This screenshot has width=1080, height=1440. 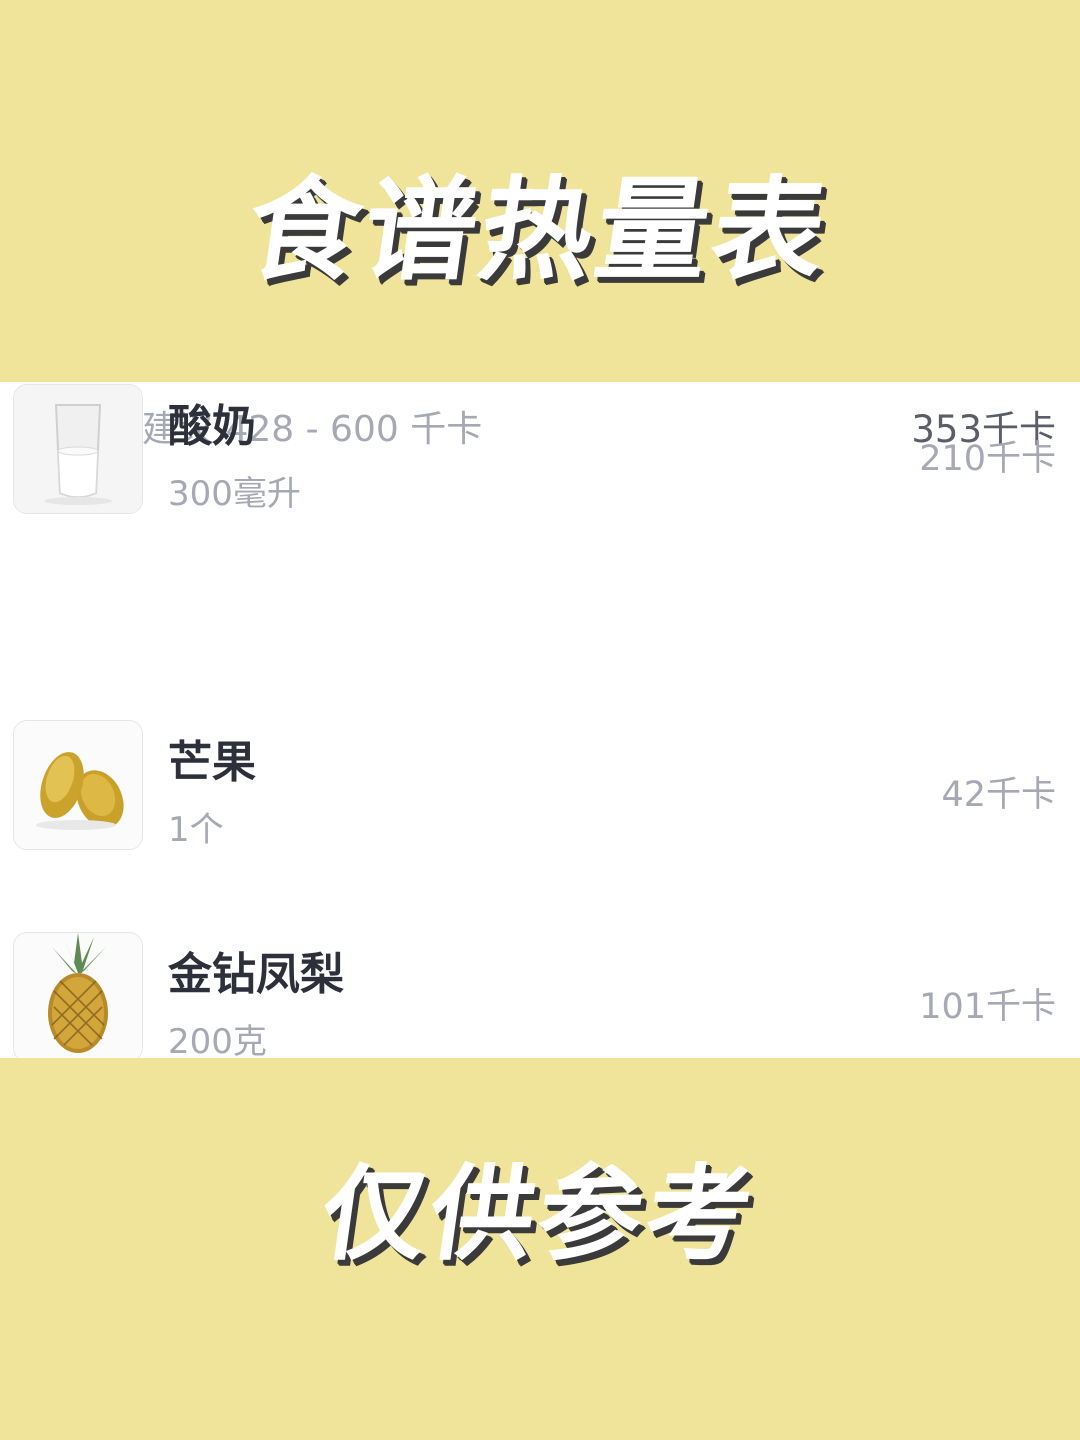 I want to click on food-name: 金钻凤梨, so click(x=256, y=974).